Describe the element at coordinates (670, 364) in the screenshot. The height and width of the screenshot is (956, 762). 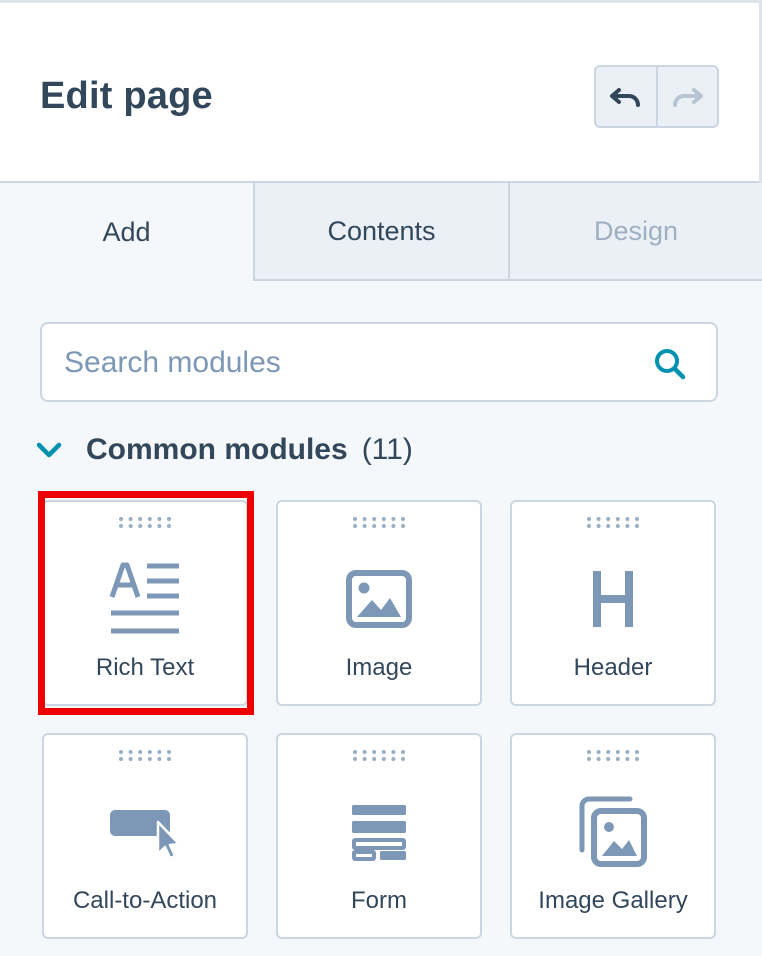
I see `search-icon` at that location.